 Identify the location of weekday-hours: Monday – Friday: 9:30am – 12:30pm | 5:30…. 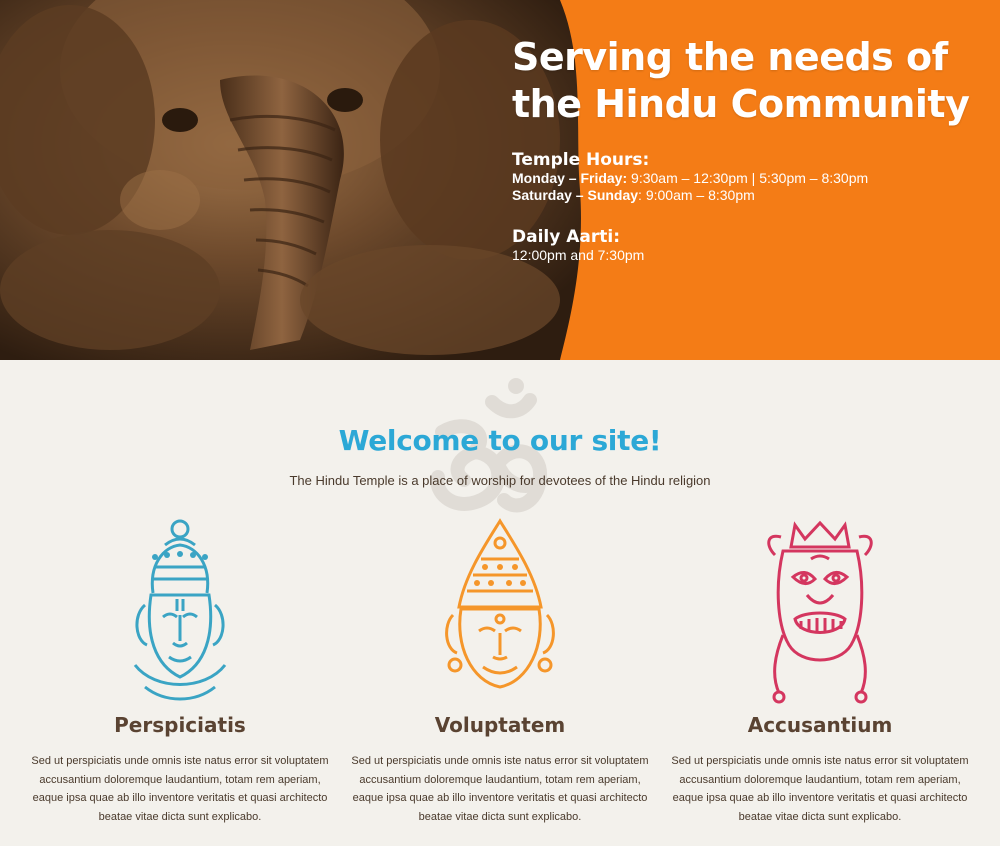
(747, 178).